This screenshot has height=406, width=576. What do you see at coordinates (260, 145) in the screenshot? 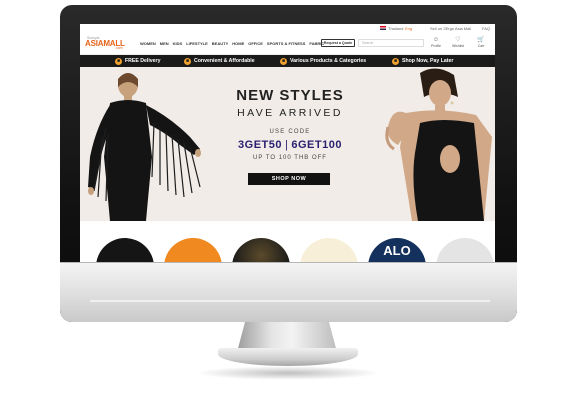
I see `promo-code-1: 3GET50` at bounding box center [260, 145].